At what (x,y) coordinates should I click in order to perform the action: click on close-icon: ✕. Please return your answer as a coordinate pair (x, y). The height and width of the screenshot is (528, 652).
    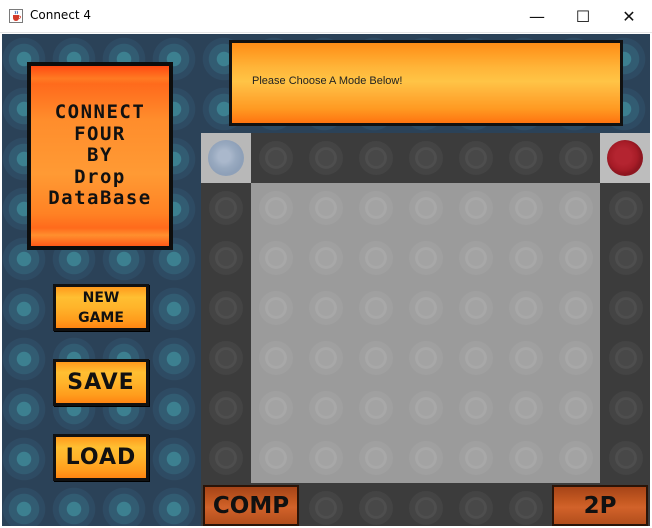
    Looking at the image, I should click on (629, 16).